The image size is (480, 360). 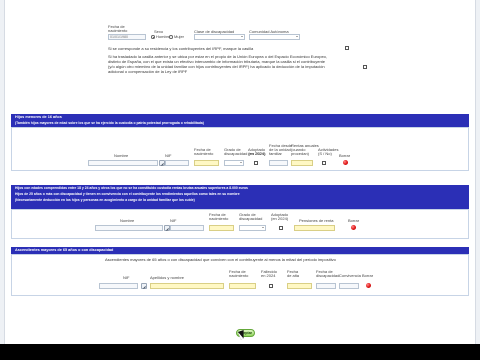 I want to click on child-activity-checkbox, so click(x=324, y=163).